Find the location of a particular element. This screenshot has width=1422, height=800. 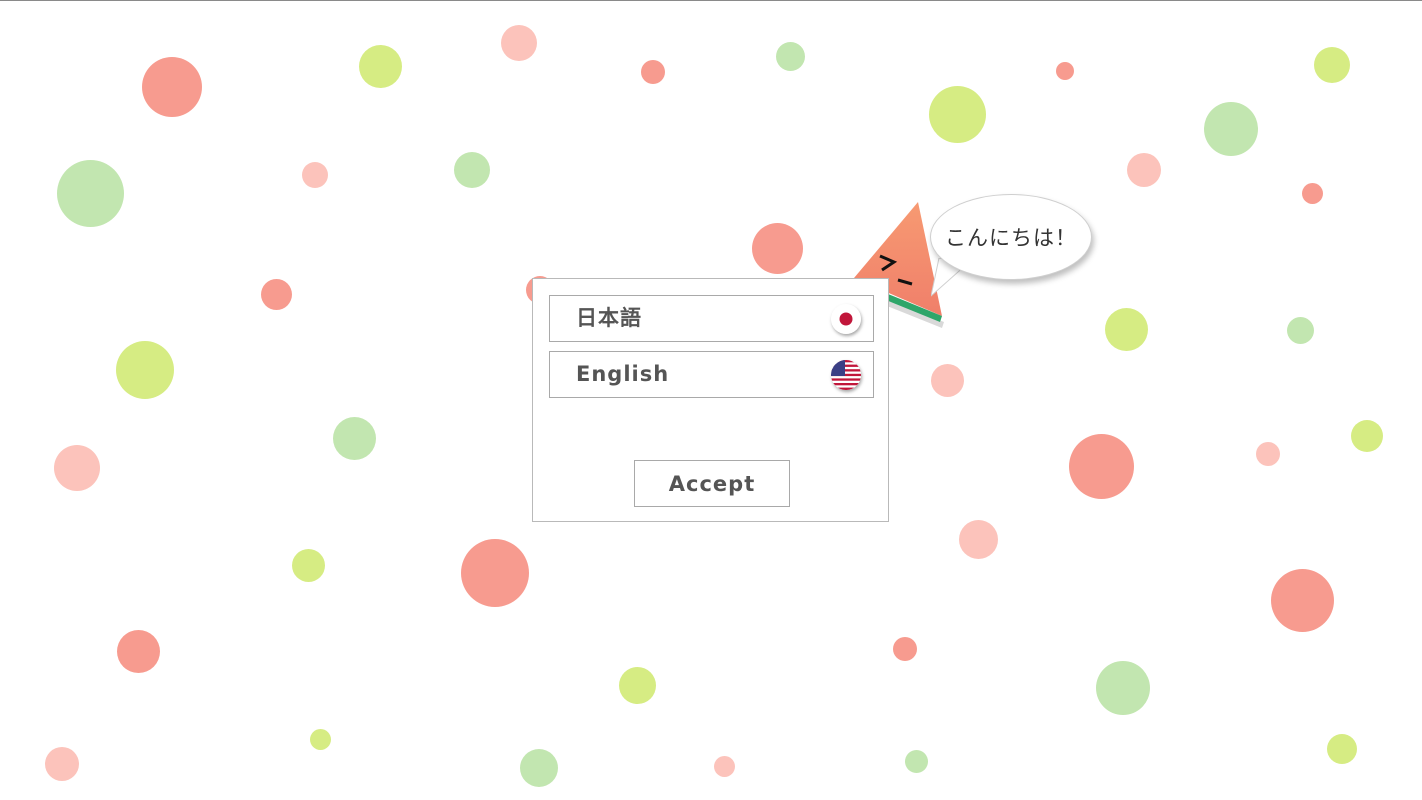

accept-button: Accept is located at coordinates (712, 483).